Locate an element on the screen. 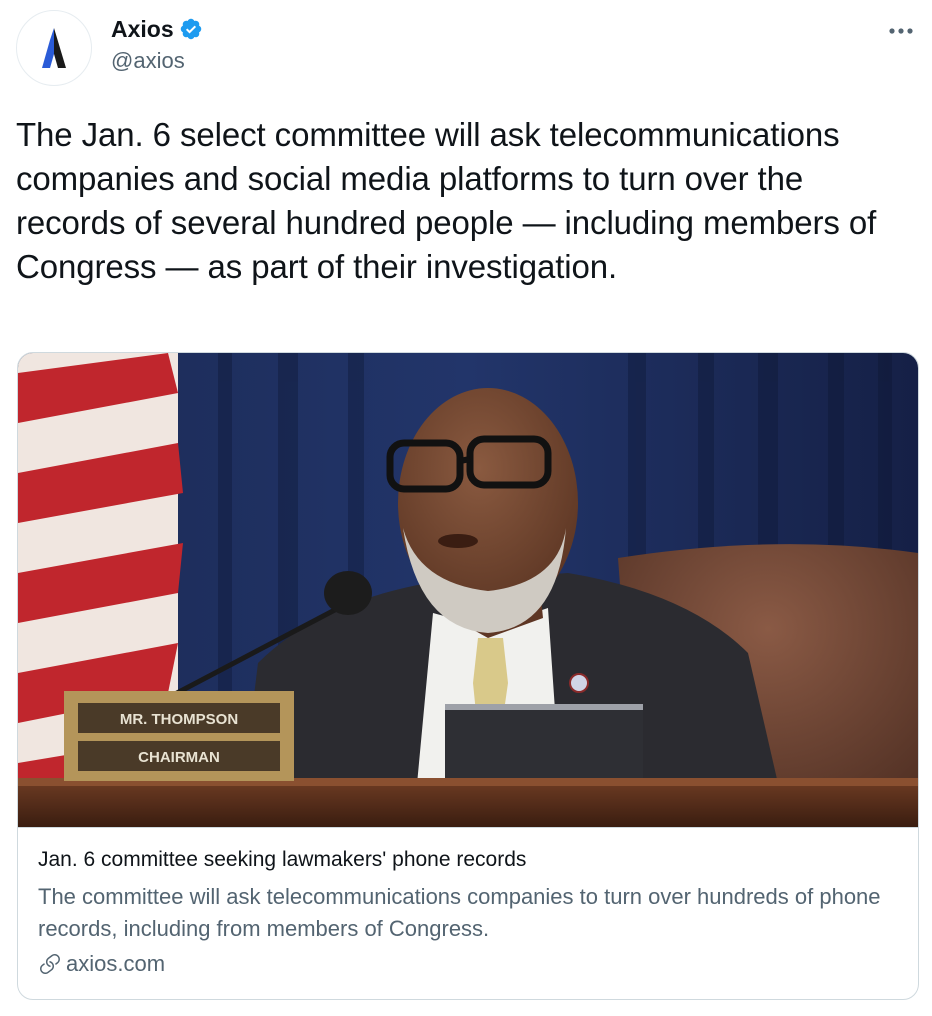  link-icon is located at coordinates (50, 964).